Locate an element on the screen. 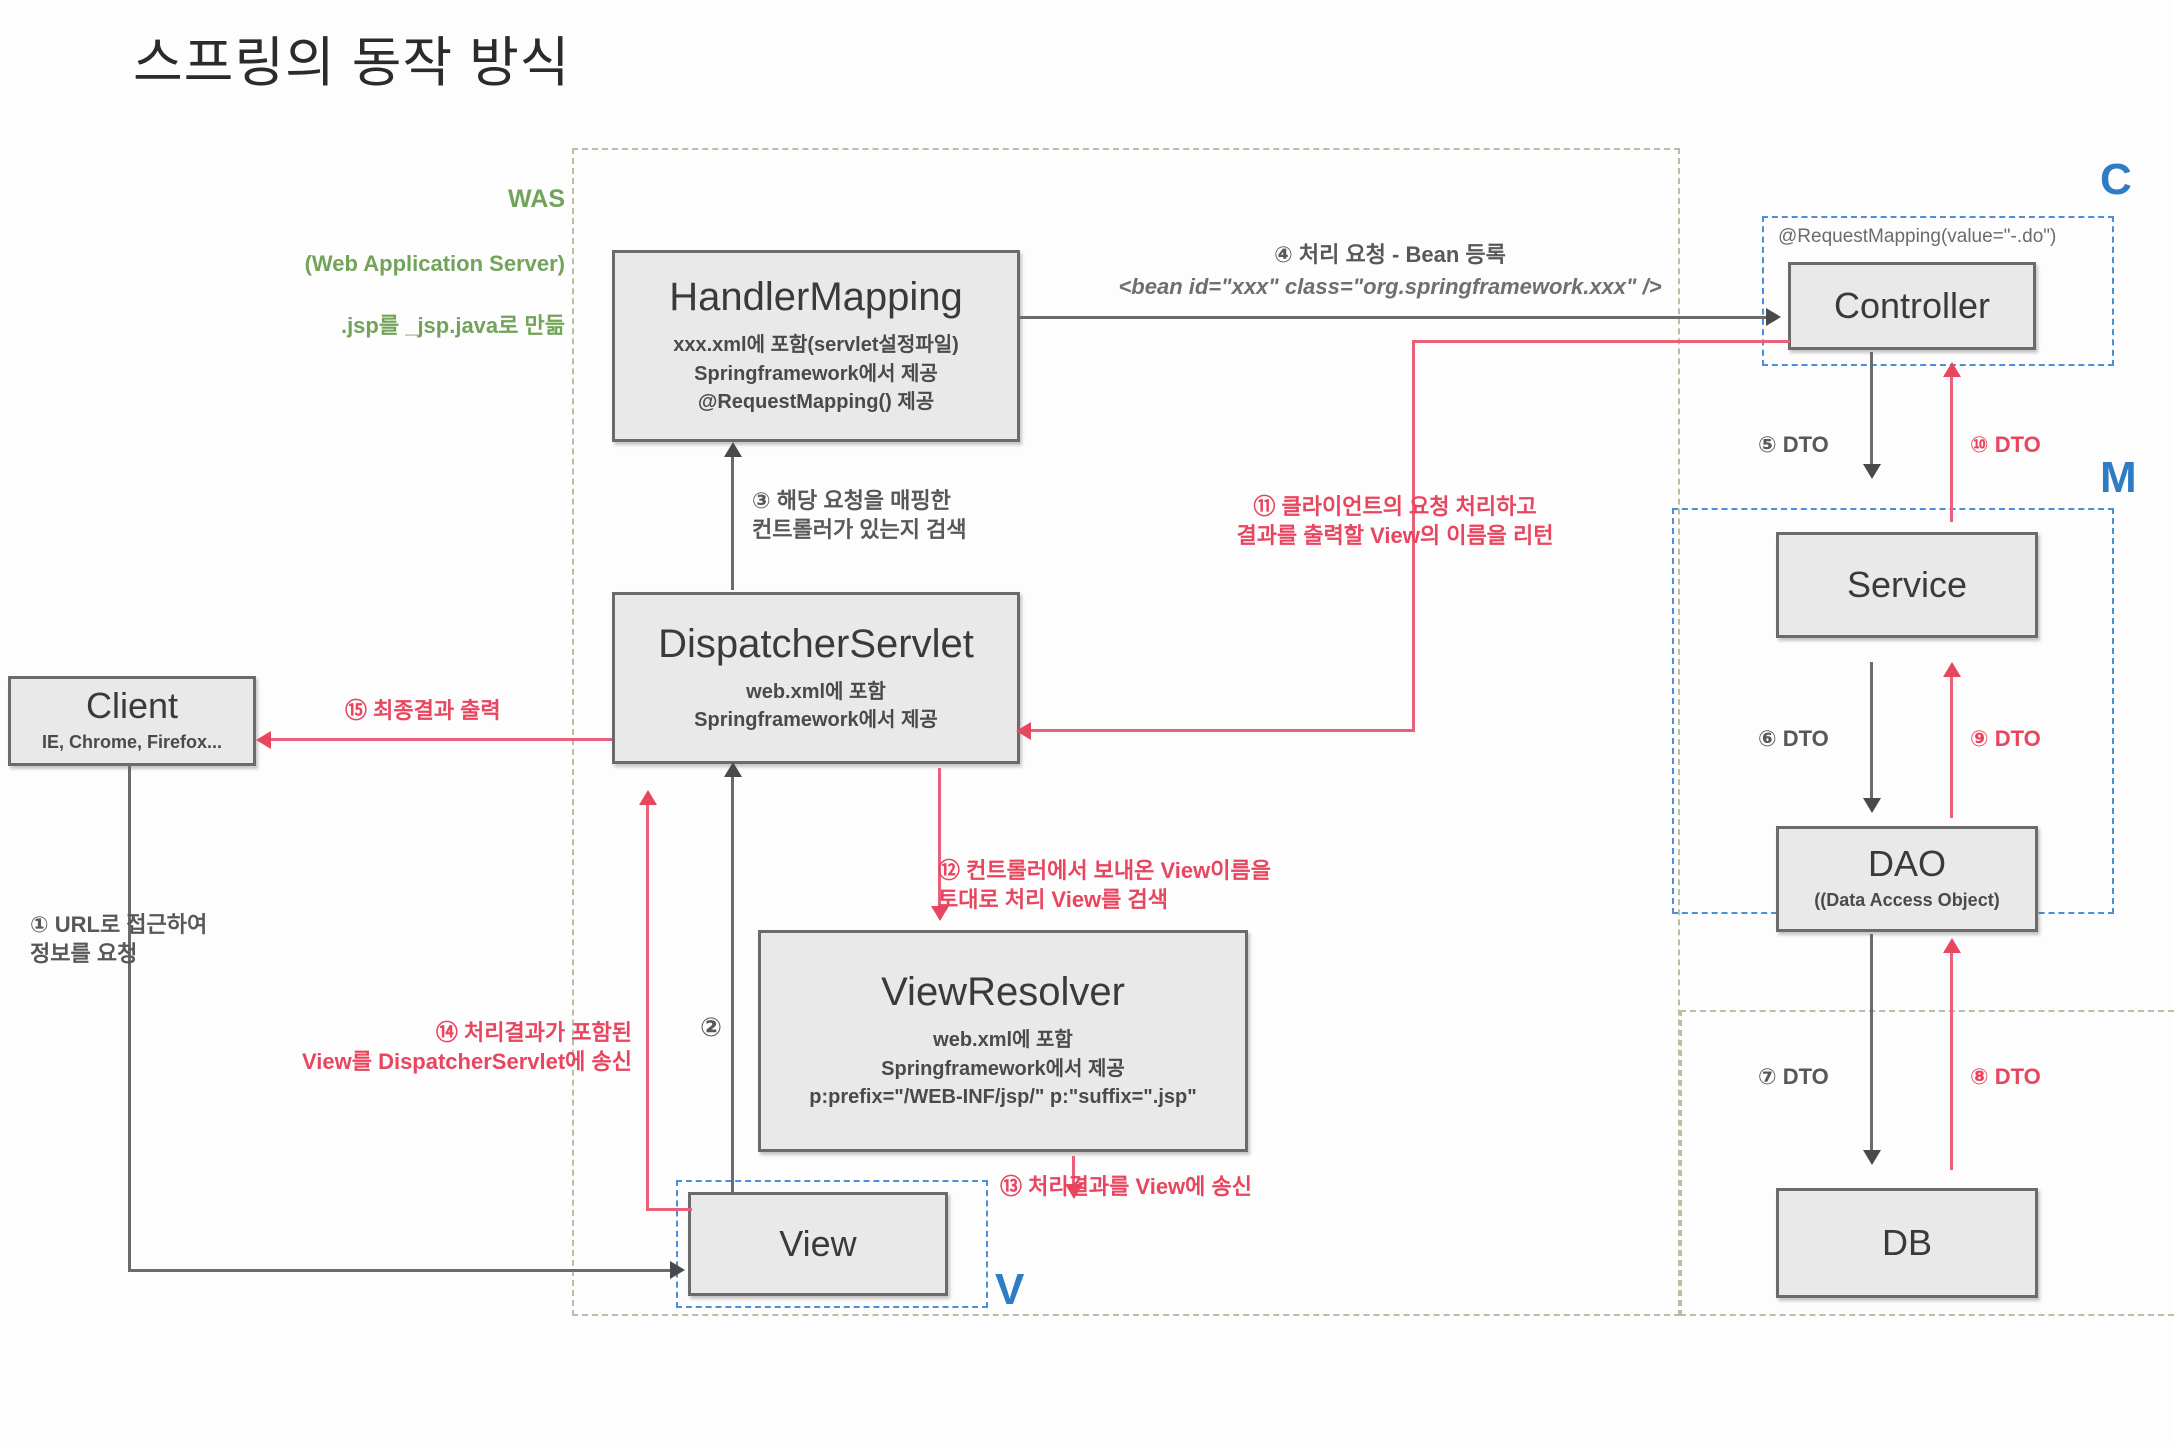  label-step7: ⑦ DTO is located at coordinates (1793, 1076).